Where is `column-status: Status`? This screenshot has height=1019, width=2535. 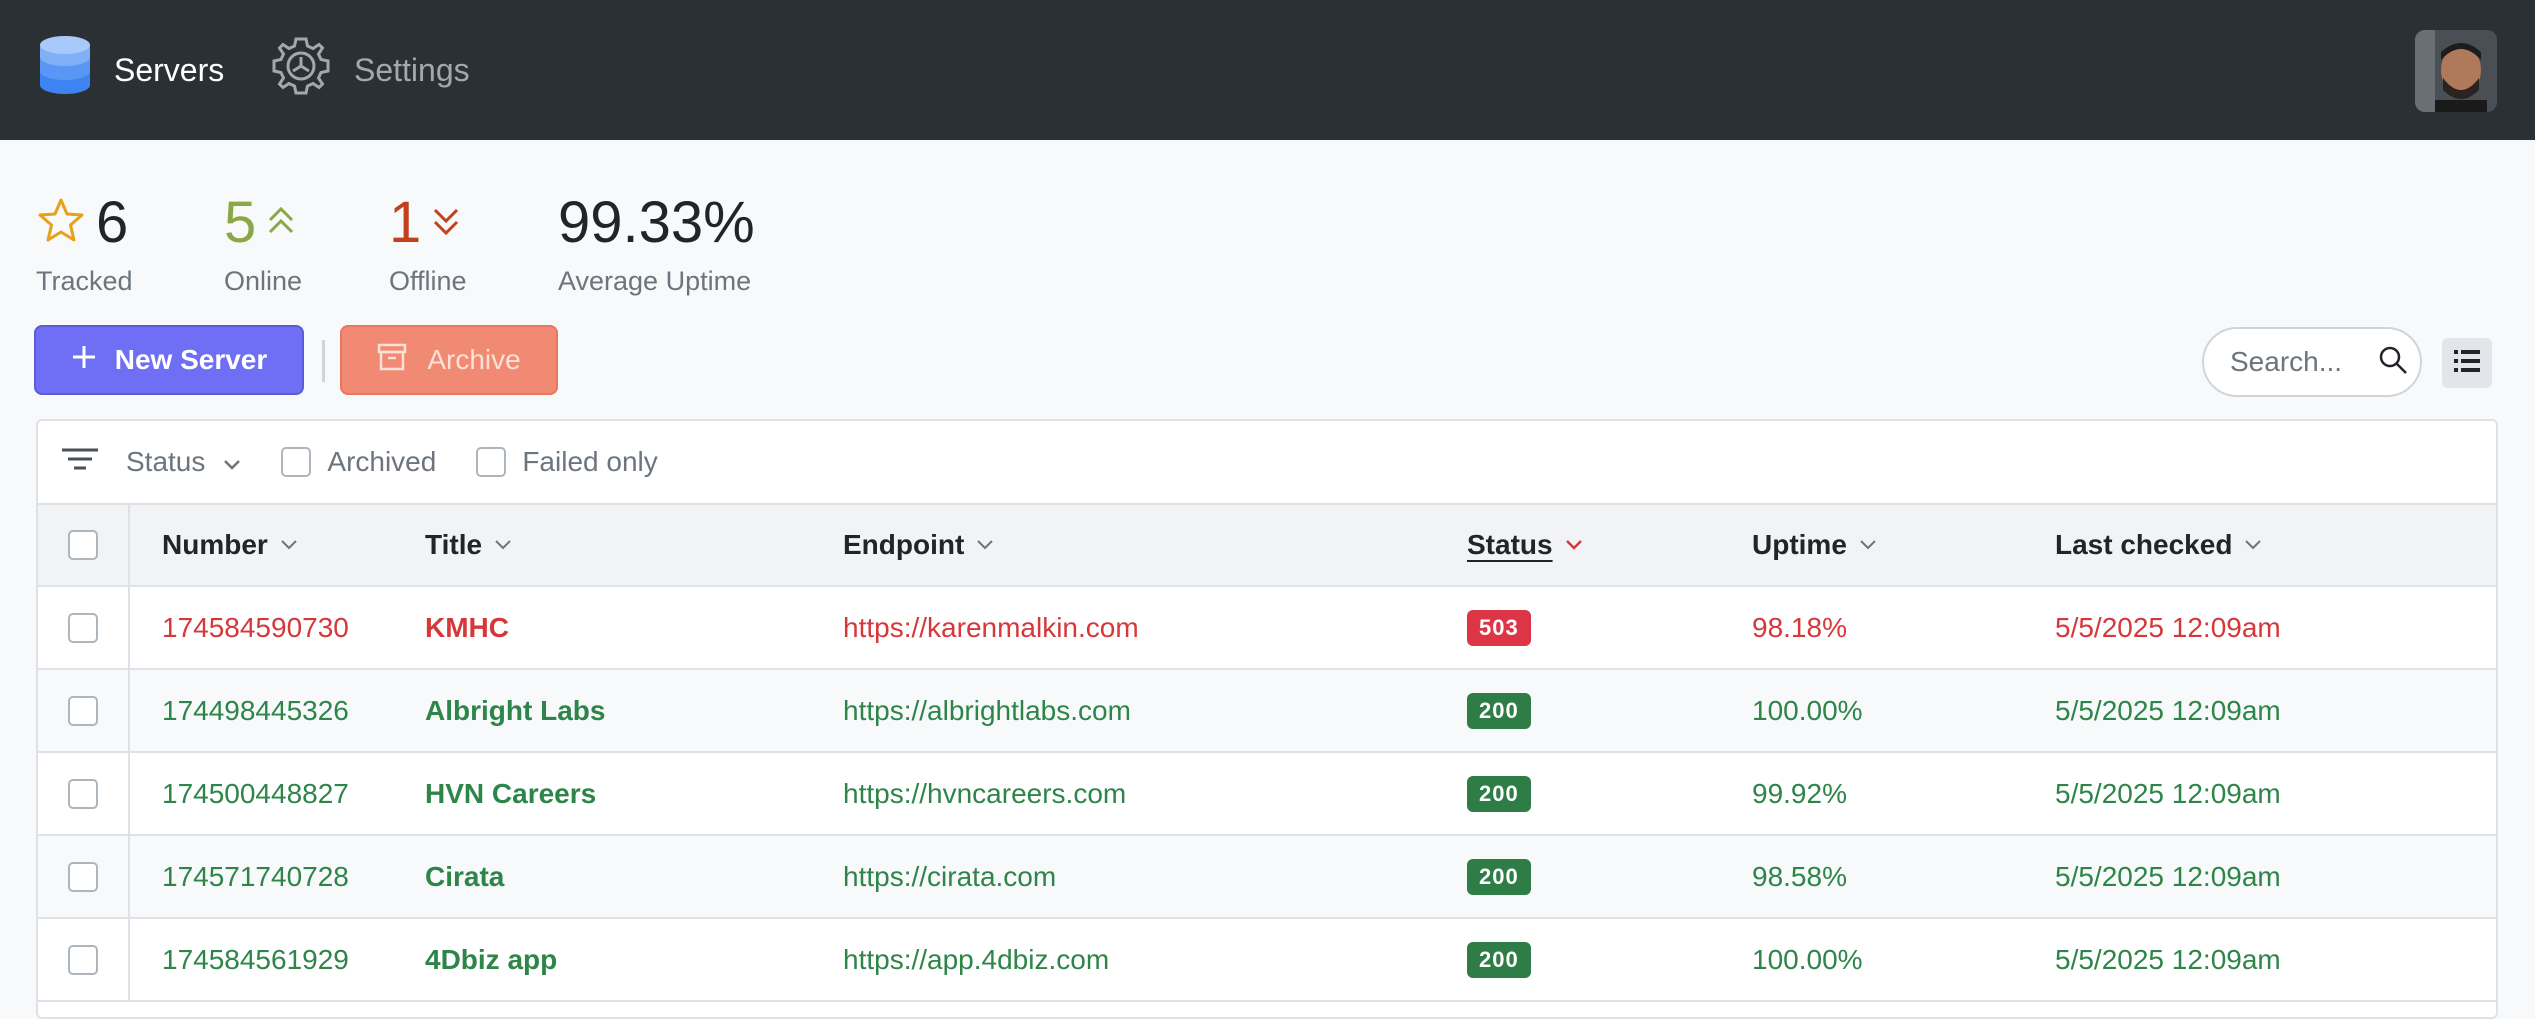
column-status: Status is located at coordinates (1525, 545).